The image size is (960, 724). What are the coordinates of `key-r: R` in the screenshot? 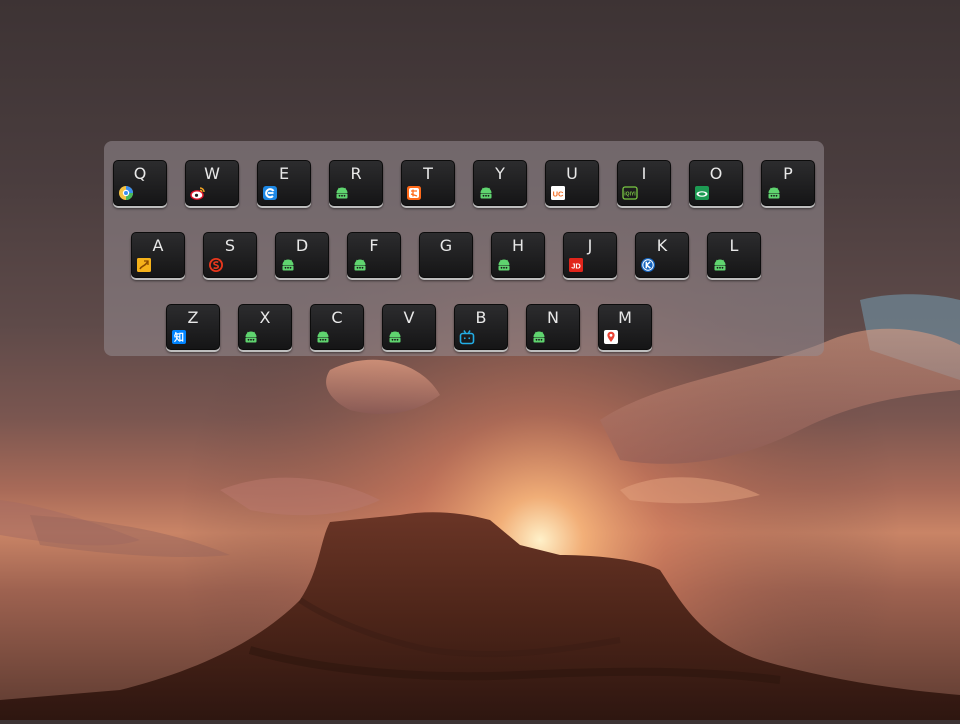 It's located at (356, 183).